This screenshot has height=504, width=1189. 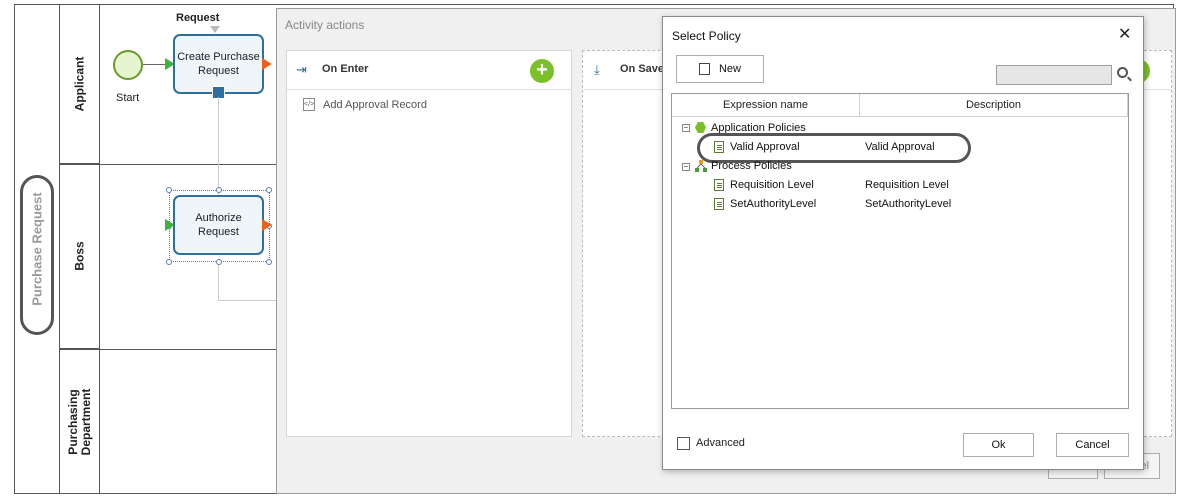 What do you see at coordinates (701, 166) in the screenshot?
I see `process-icon` at bounding box center [701, 166].